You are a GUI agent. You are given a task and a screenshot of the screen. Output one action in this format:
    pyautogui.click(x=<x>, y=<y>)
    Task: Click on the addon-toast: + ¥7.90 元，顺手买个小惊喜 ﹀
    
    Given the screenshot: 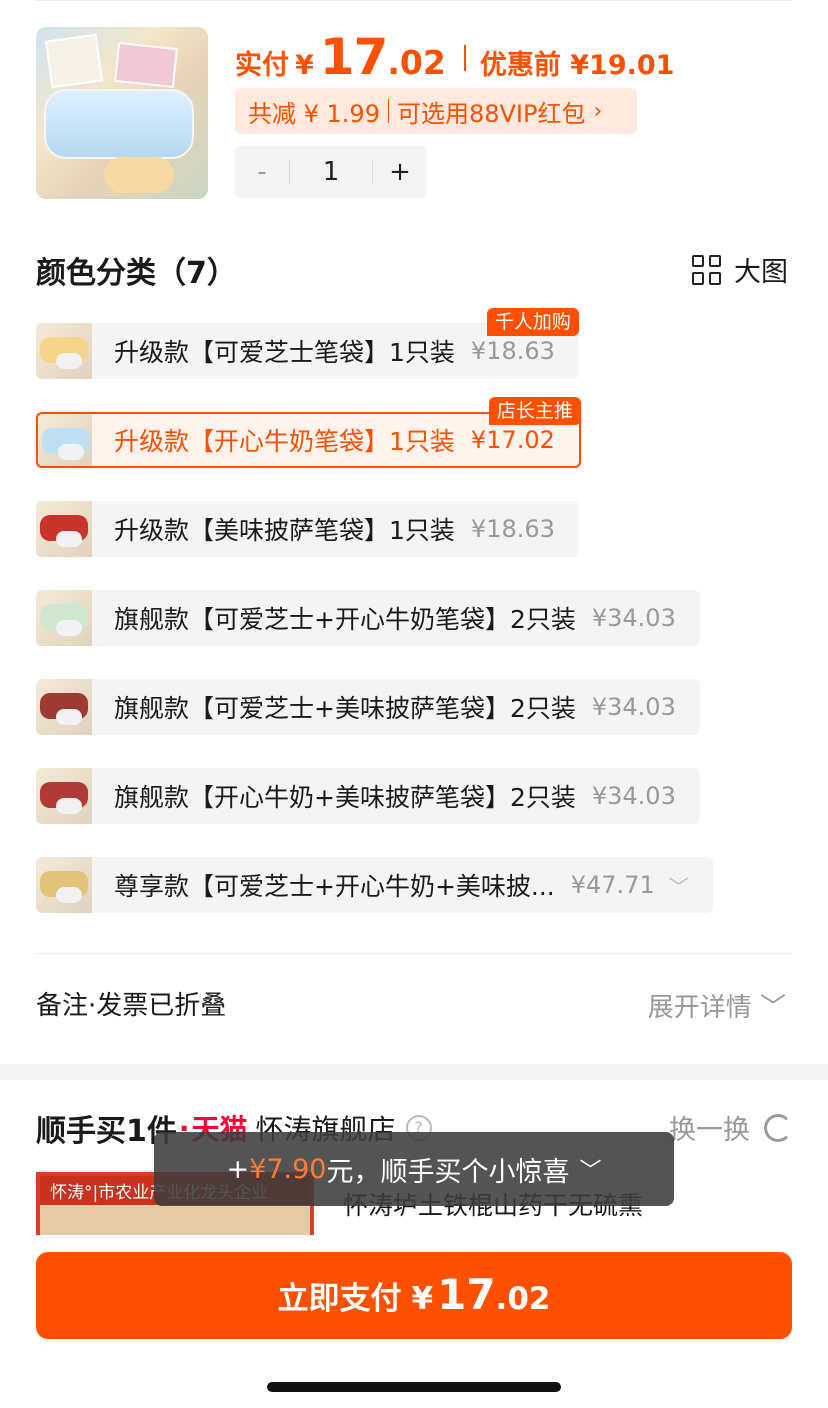 What is the action you would take?
    pyautogui.click(x=414, y=1169)
    